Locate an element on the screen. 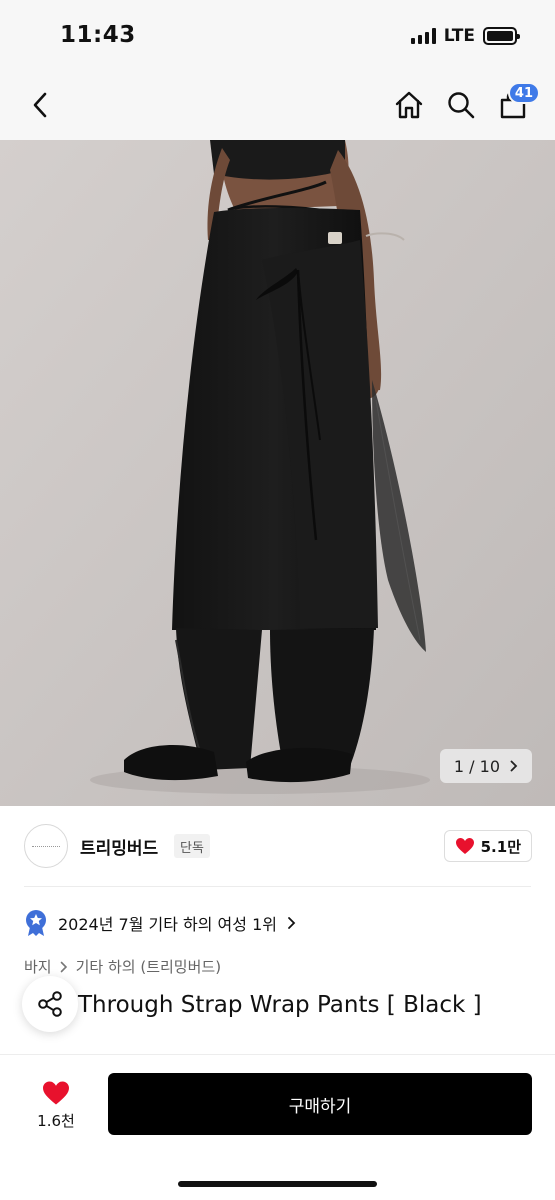  ranking-link: 2024년 7월 기타 하의 여성 1위 is located at coordinates (160, 923).